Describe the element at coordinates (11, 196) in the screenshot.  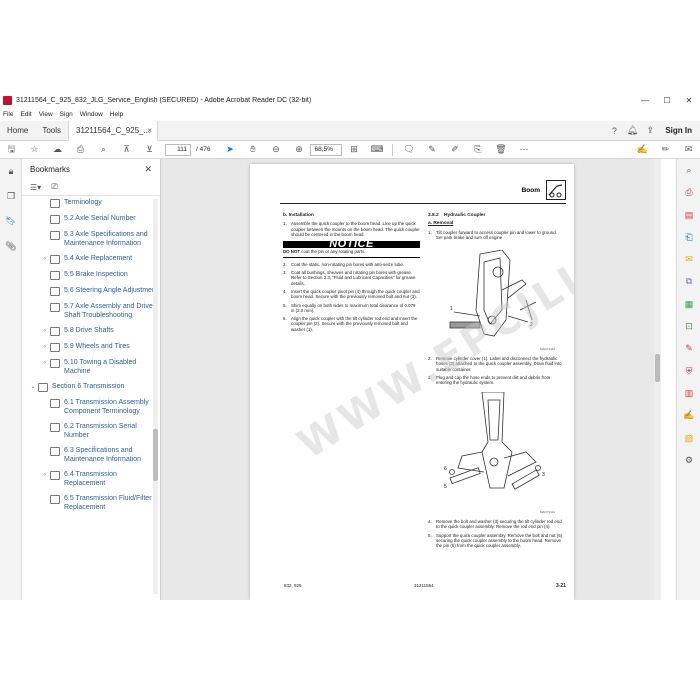
I see `page-thumbnails-icon: ❐` at that location.